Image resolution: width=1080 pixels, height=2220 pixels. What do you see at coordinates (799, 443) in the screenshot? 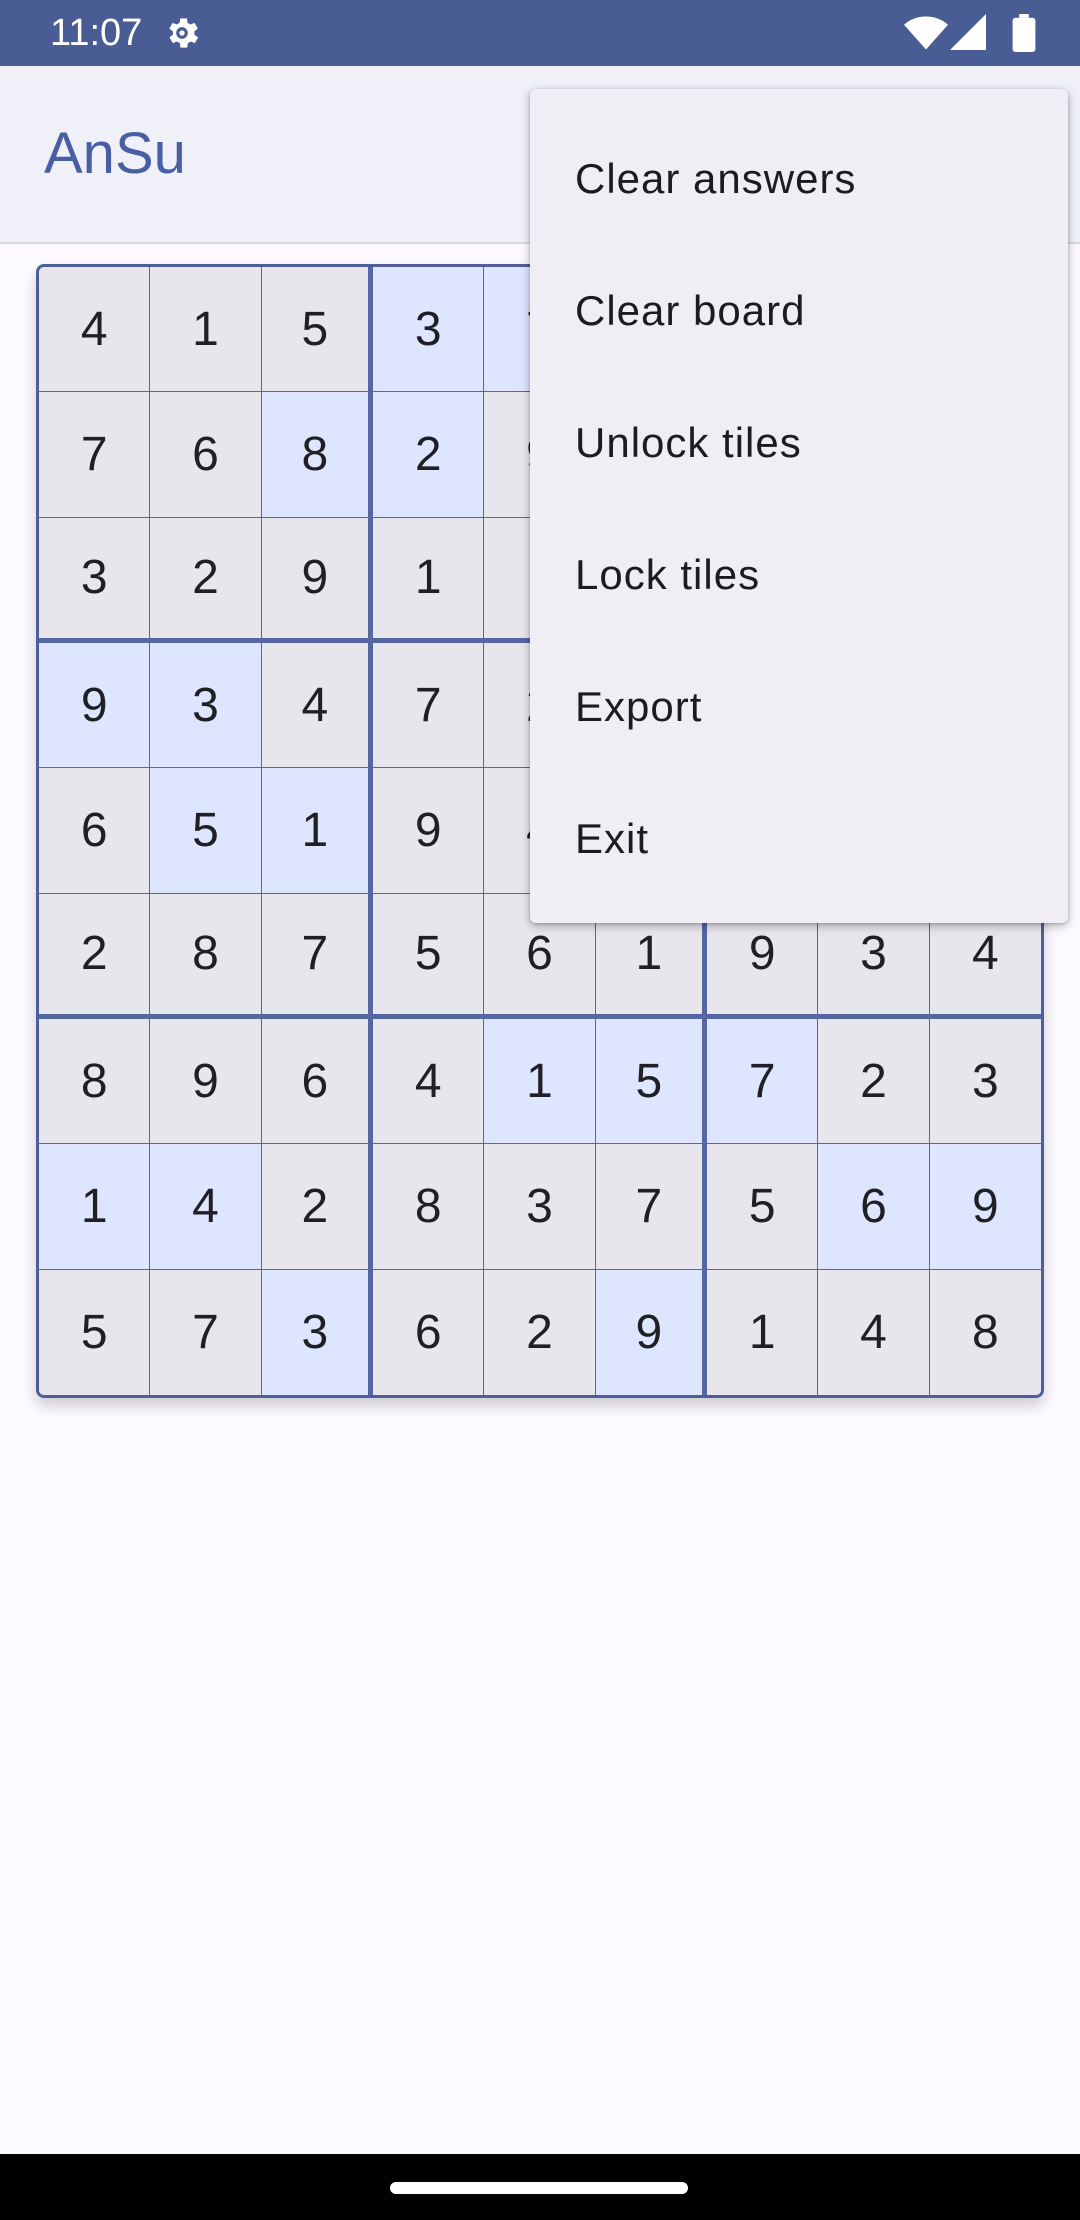
I see `menu-item-unlock-tiles: Unlock tiles` at bounding box center [799, 443].